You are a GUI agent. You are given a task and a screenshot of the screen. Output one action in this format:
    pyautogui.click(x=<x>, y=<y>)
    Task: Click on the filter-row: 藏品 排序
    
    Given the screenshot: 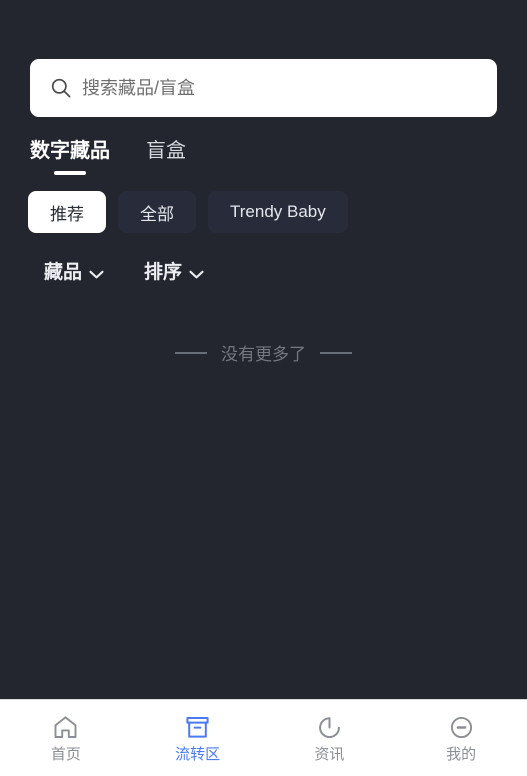 What is the action you would take?
    pyautogui.click(x=263, y=258)
    